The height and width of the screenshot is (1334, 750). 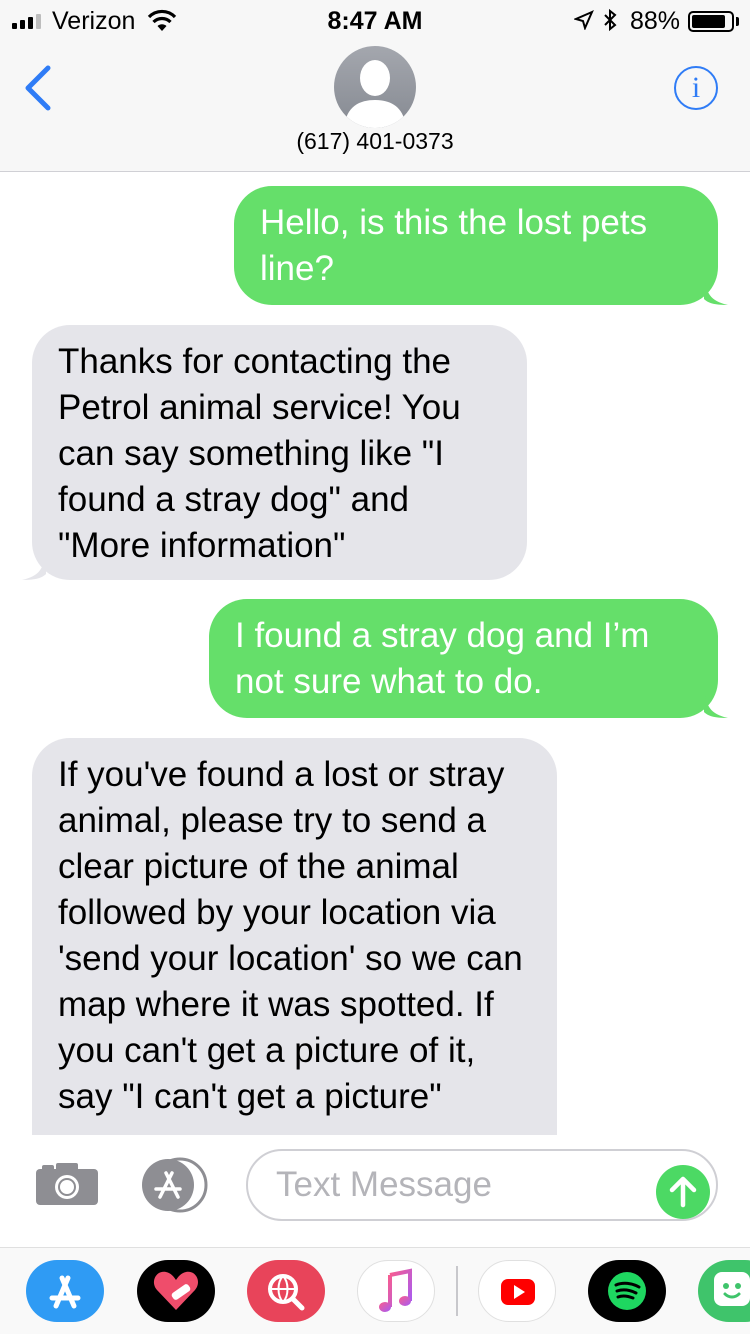 I want to click on message-input: Text Message, so click(x=482, y=1185).